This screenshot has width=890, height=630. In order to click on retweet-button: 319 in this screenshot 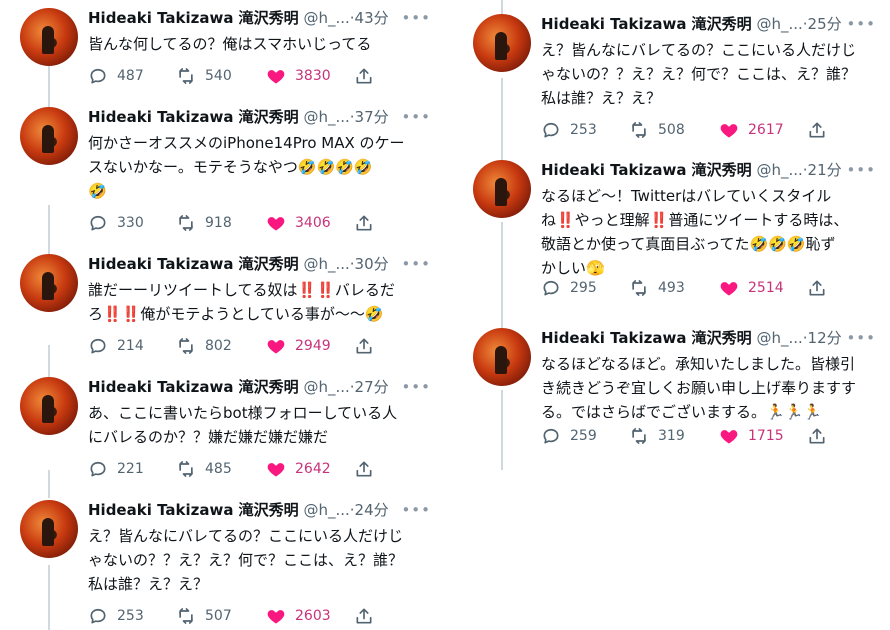, I will do `click(657, 436)`.